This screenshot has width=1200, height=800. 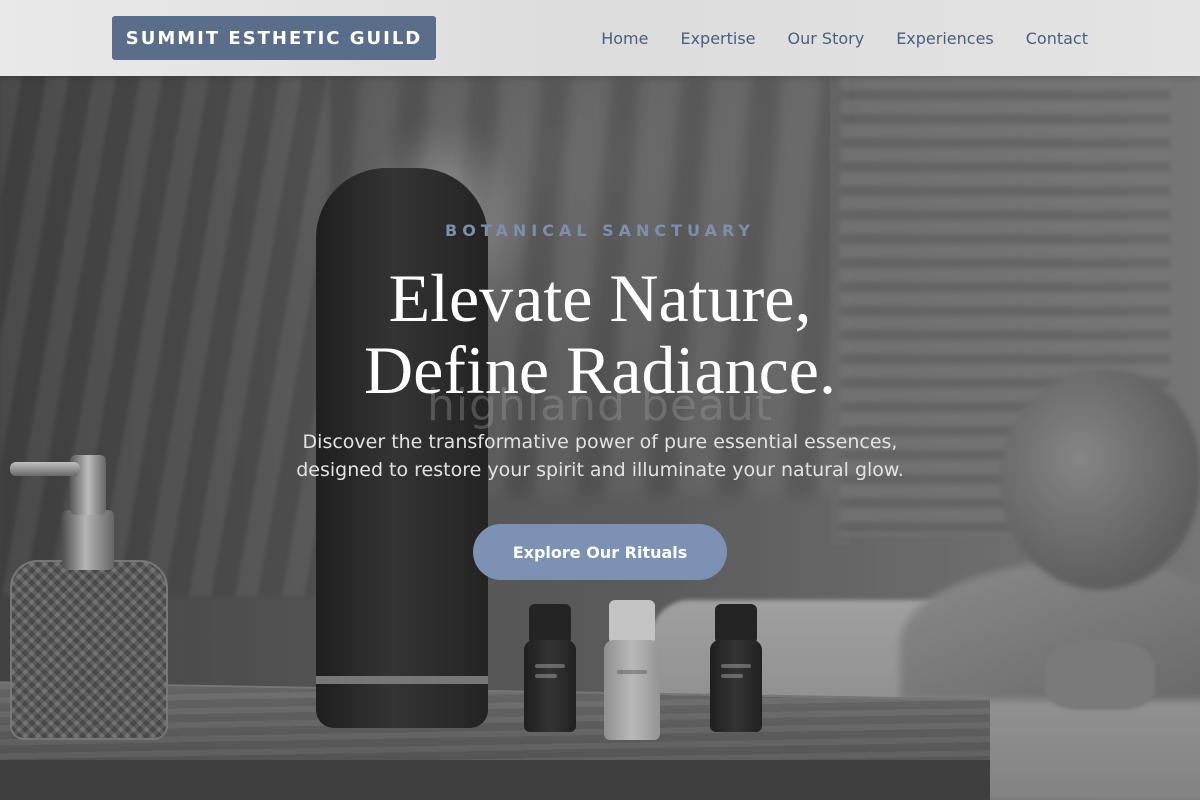 What do you see at coordinates (274, 38) in the screenshot?
I see `brand-logo: SUMMIT ESTHETIC GUILD` at bounding box center [274, 38].